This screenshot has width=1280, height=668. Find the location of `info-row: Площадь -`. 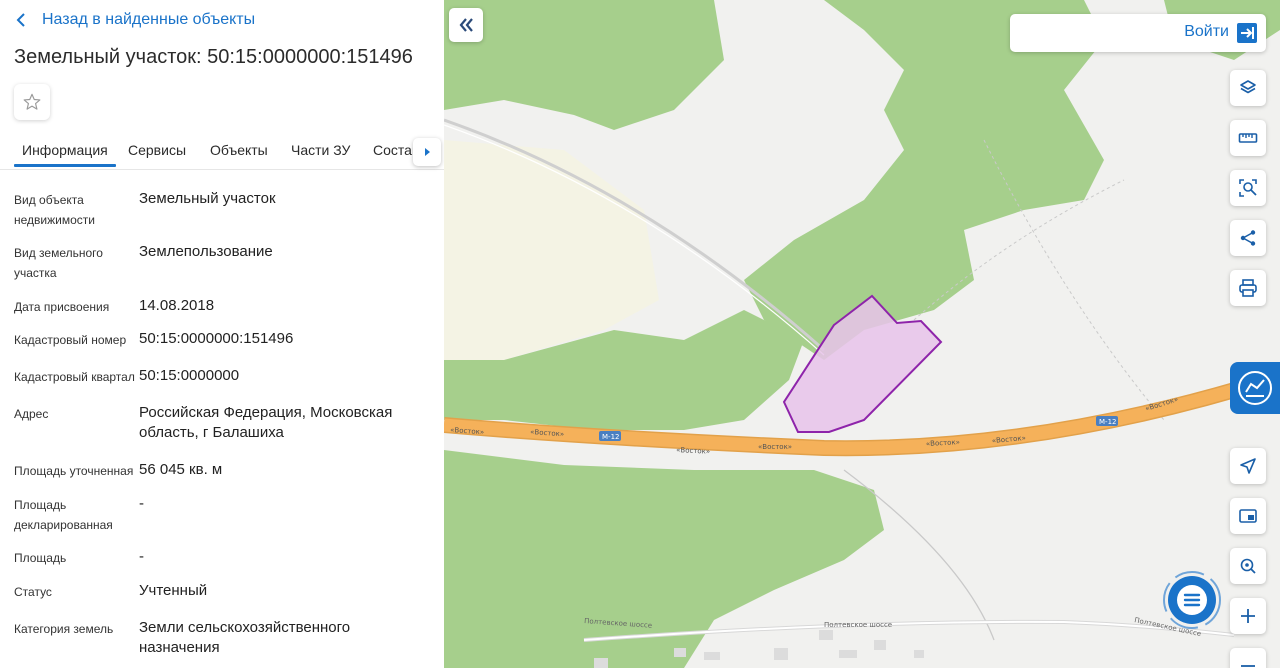

info-row: Площадь - is located at coordinates (222, 559).